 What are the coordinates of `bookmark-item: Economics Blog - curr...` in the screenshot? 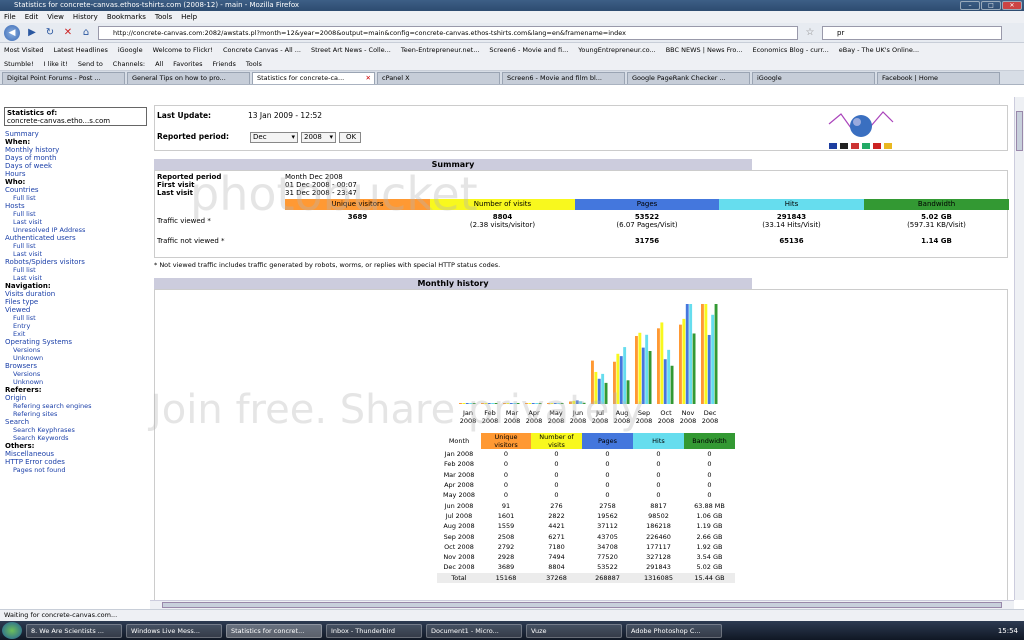 It's located at (790, 50).